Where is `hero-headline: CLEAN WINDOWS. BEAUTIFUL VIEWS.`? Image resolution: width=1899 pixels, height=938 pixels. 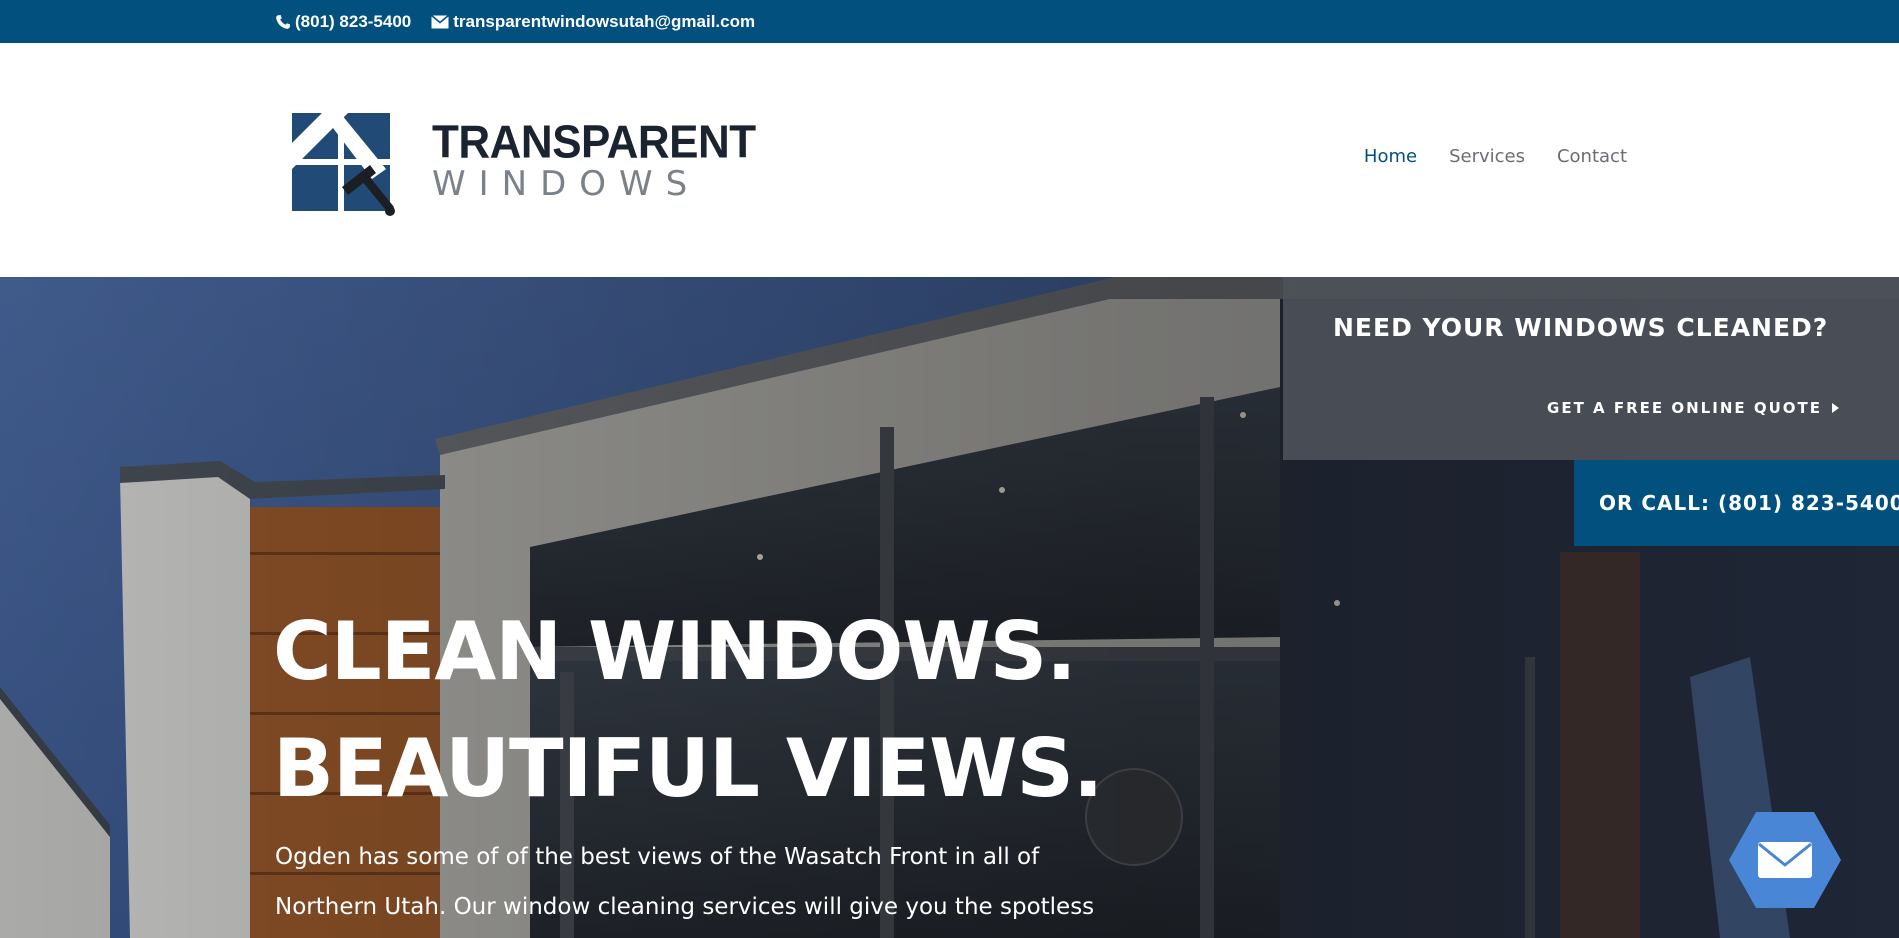 hero-headline: CLEAN WINDOWS. BEAUTIFUL VIEWS. is located at coordinates (688, 710).